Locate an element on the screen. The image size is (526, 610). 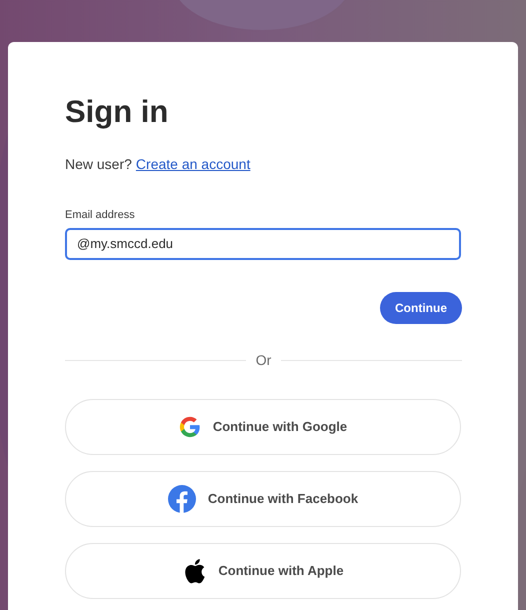
email-label: Email address is located at coordinates (100, 215).